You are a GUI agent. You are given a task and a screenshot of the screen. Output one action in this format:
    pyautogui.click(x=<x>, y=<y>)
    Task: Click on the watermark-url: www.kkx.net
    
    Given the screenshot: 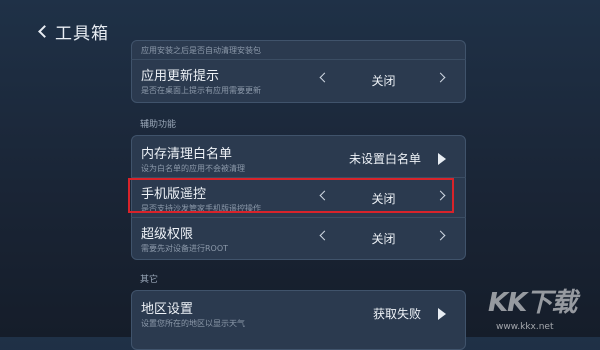 What is the action you would take?
    pyautogui.click(x=525, y=327)
    